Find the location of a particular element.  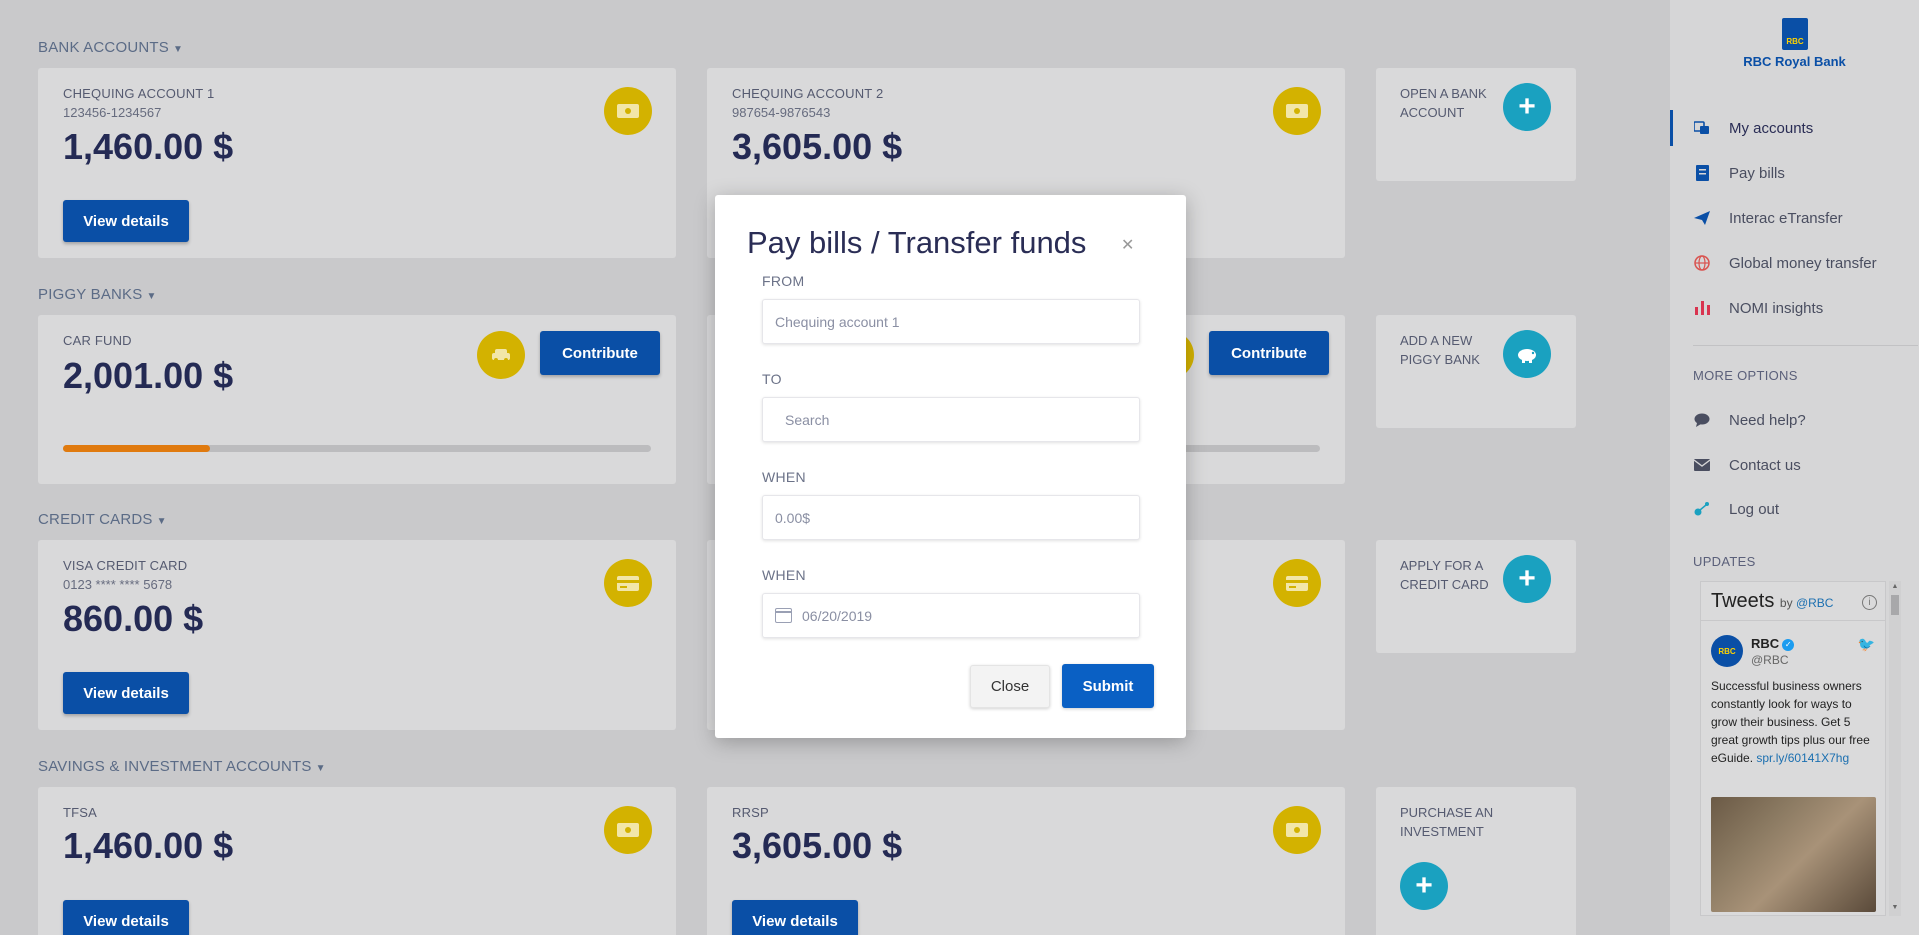

savings-name: RRSP is located at coordinates (750, 812).